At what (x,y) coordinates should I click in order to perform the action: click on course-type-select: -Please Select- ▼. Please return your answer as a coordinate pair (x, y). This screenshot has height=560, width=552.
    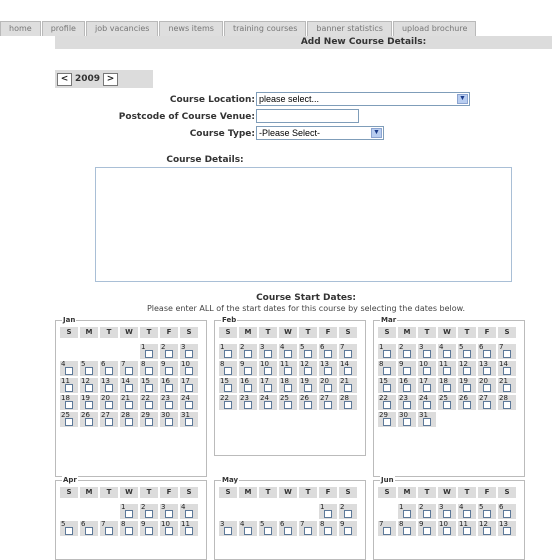
    Looking at the image, I should click on (320, 133).